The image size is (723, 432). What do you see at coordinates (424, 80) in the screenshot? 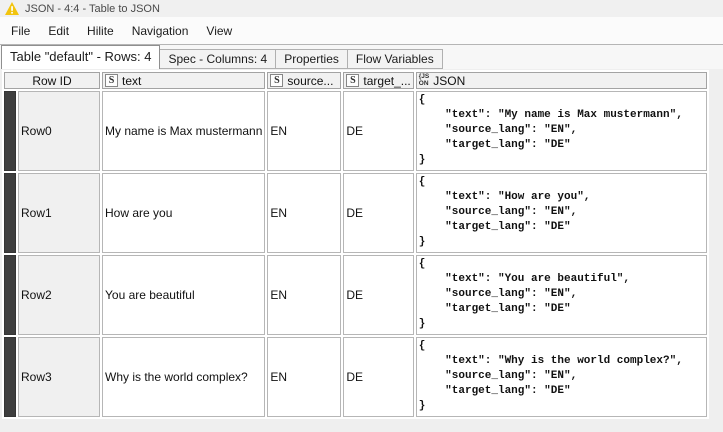
I see `json-type-icon: {JS ON` at bounding box center [424, 80].